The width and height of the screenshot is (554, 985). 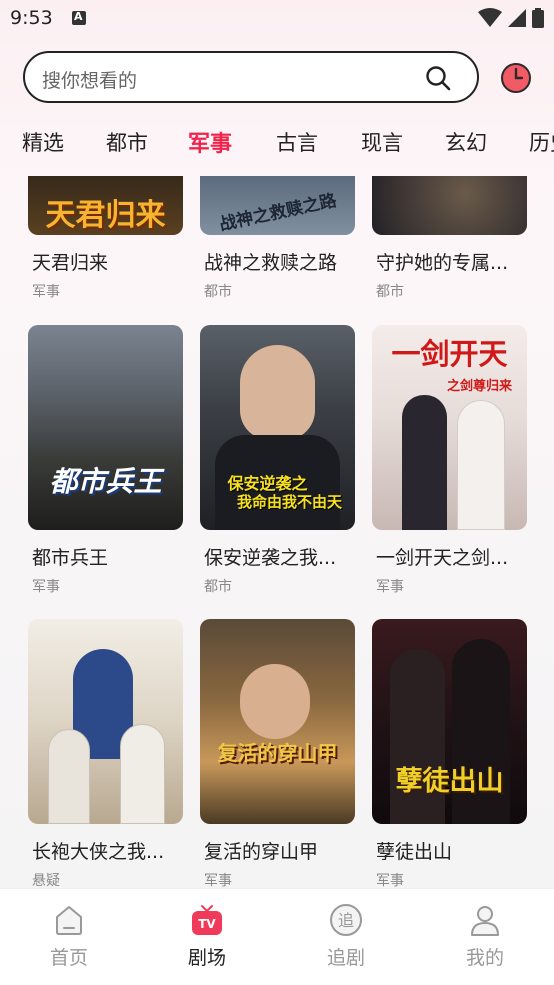 What do you see at coordinates (485, 921) in the screenshot?
I see `user-icon` at bounding box center [485, 921].